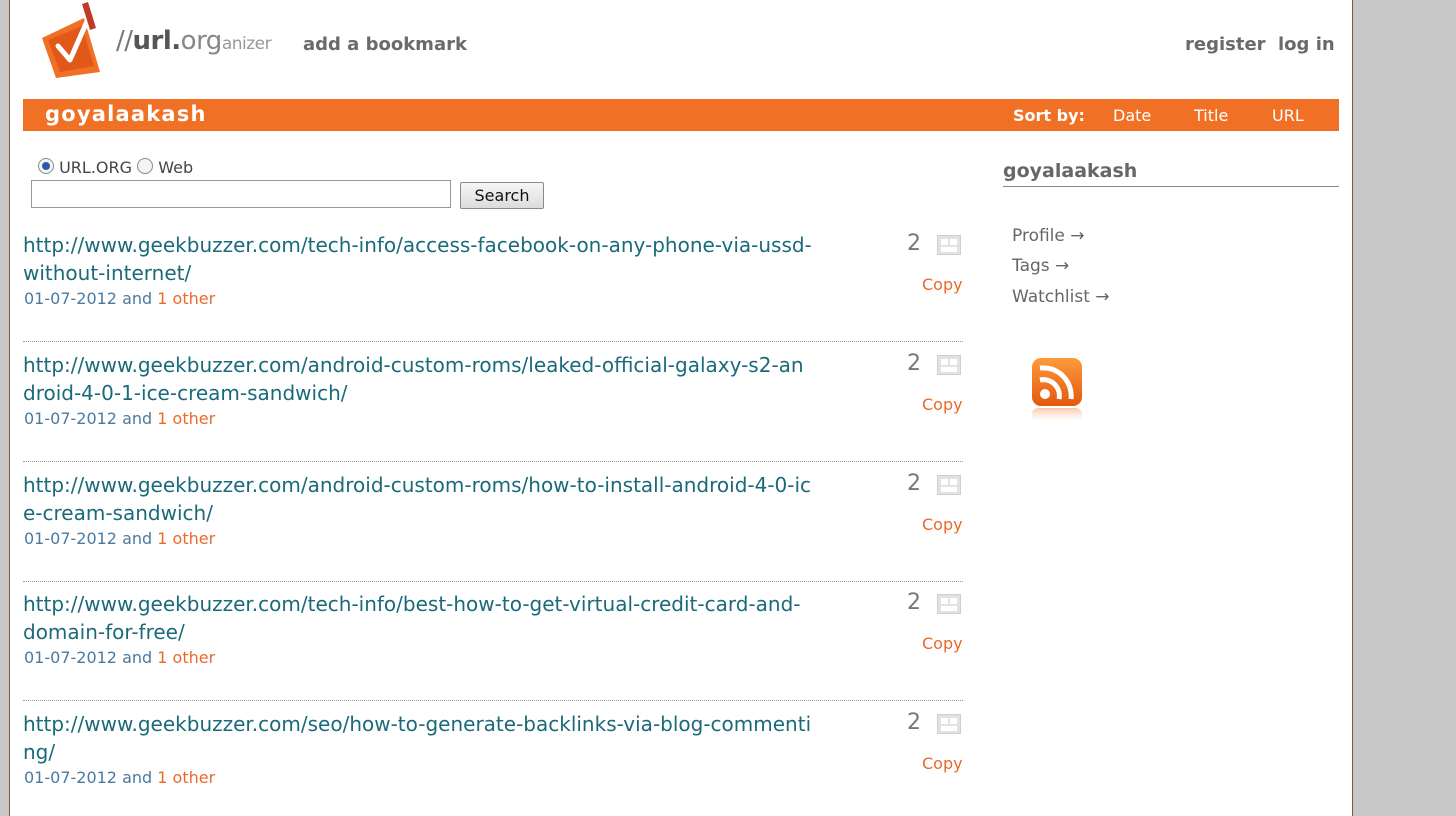 The height and width of the screenshot is (816, 1456). What do you see at coordinates (1171, 173) in the screenshot?
I see `sidebar-title: goyalaakash` at bounding box center [1171, 173].